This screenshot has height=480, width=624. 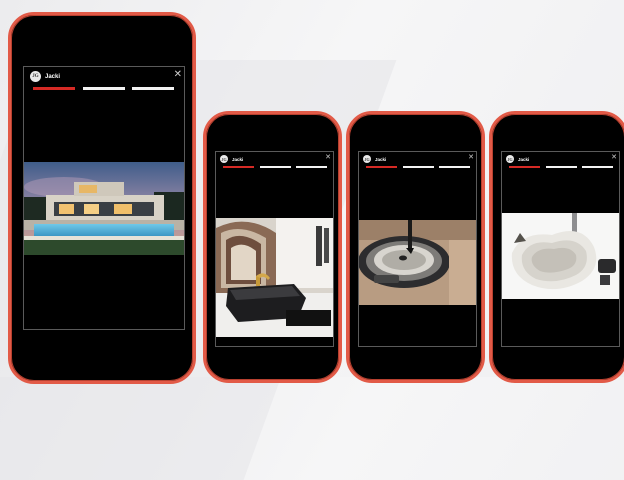 I want to click on washbasin-image, so click(x=560, y=256).